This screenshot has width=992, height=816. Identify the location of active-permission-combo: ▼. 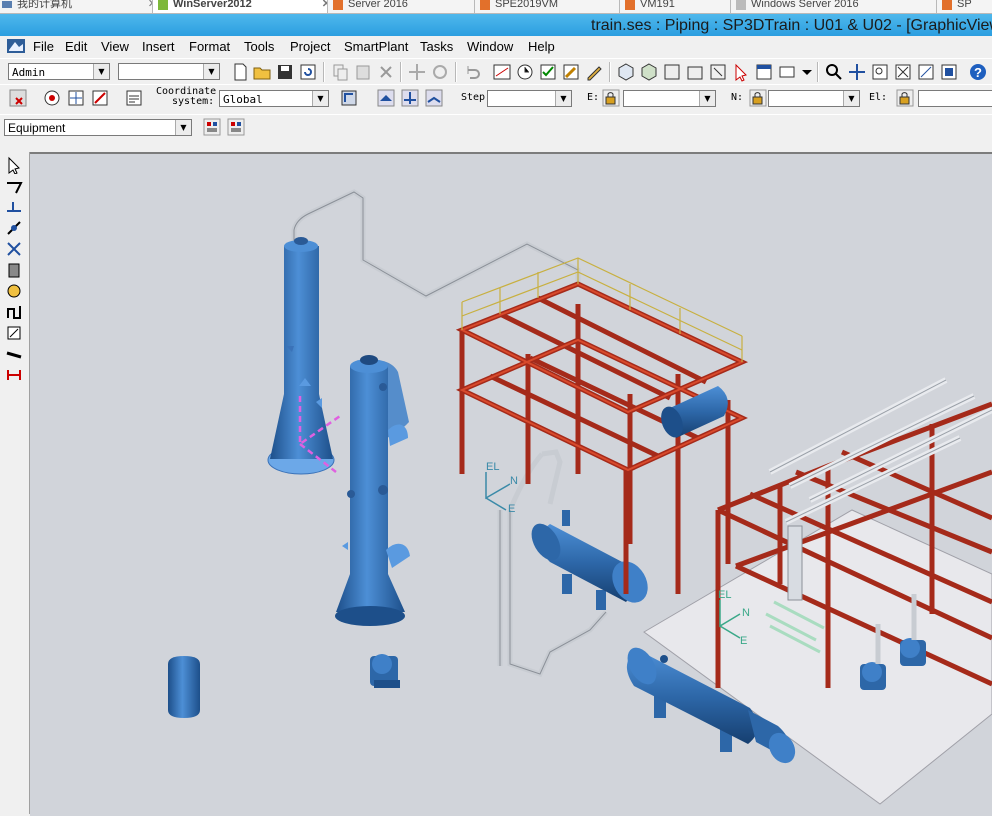
(169, 71).